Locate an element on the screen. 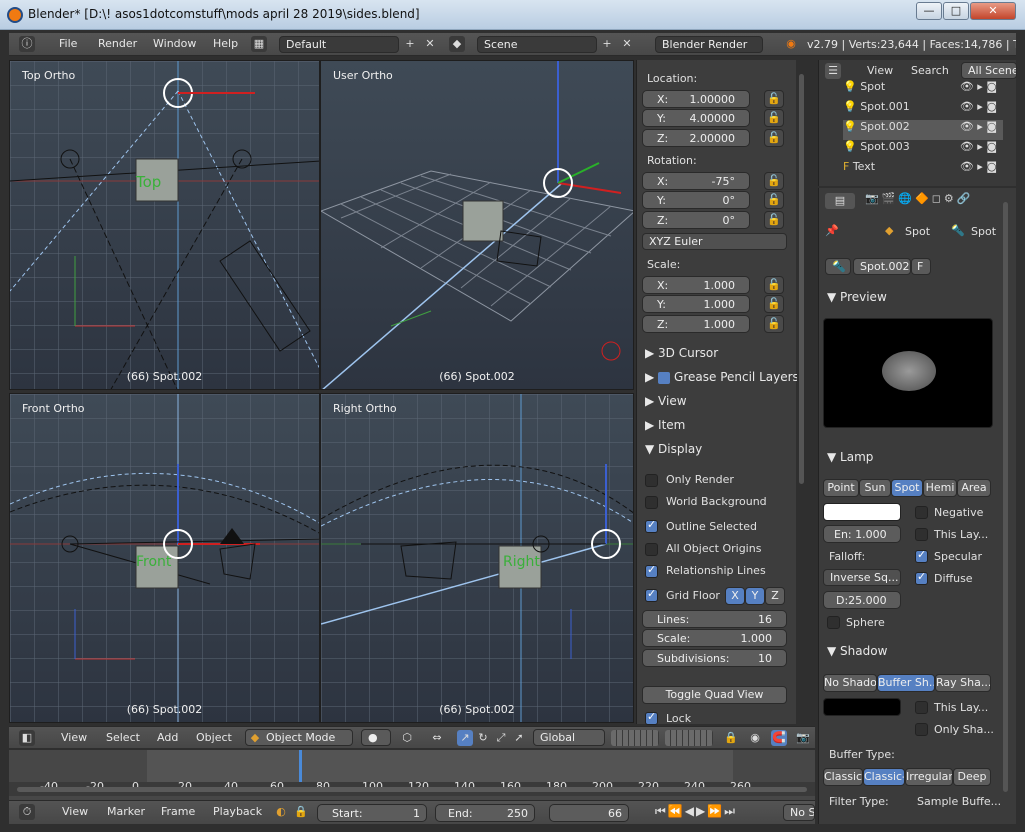 The image size is (1025, 832). pivot-point-icon: ⬡ is located at coordinates (407, 738).